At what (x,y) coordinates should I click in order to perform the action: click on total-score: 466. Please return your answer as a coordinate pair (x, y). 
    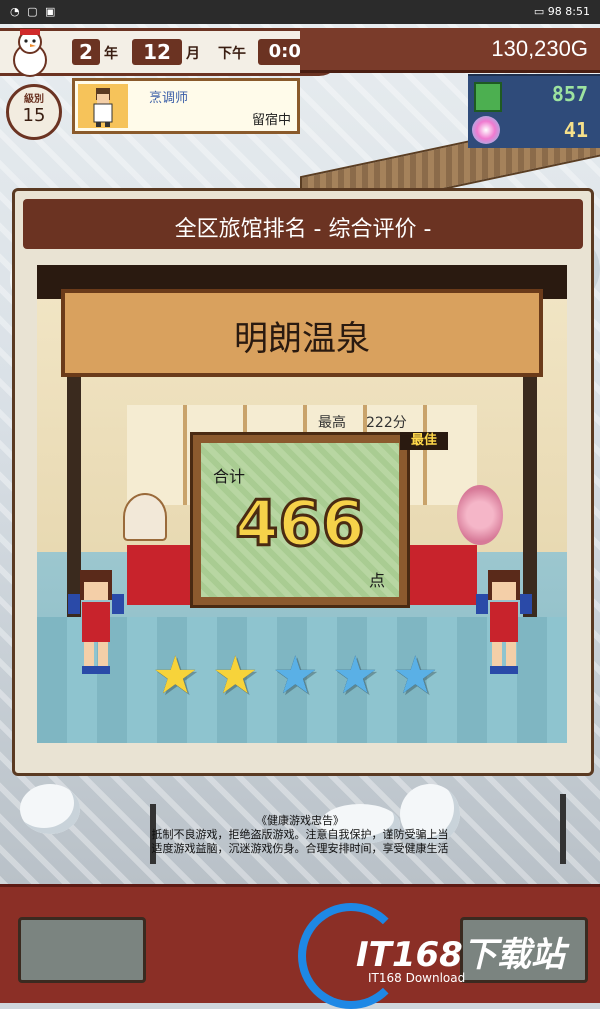
    Looking at the image, I should click on (300, 524).